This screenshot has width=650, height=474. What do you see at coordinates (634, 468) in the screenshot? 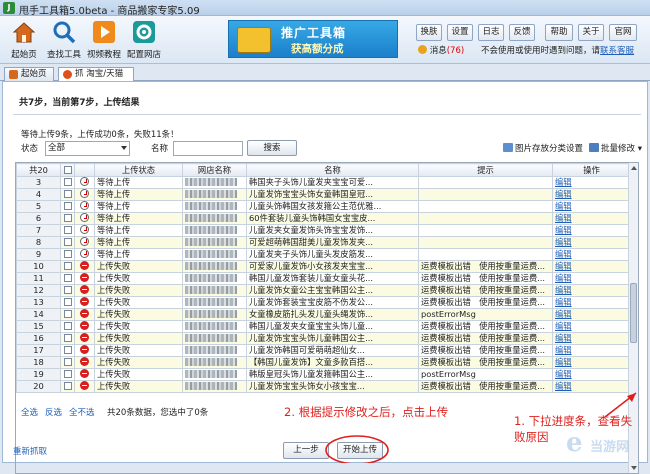
I see `scroll-down-arrow-icon` at bounding box center [634, 468].